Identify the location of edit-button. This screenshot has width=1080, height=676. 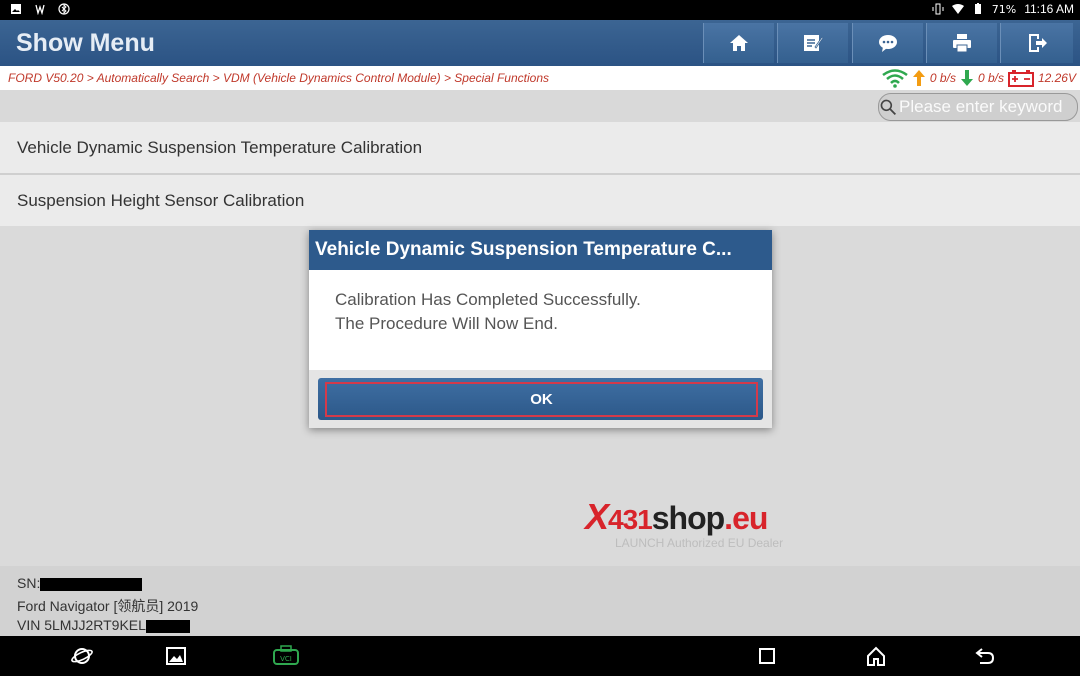
(812, 43).